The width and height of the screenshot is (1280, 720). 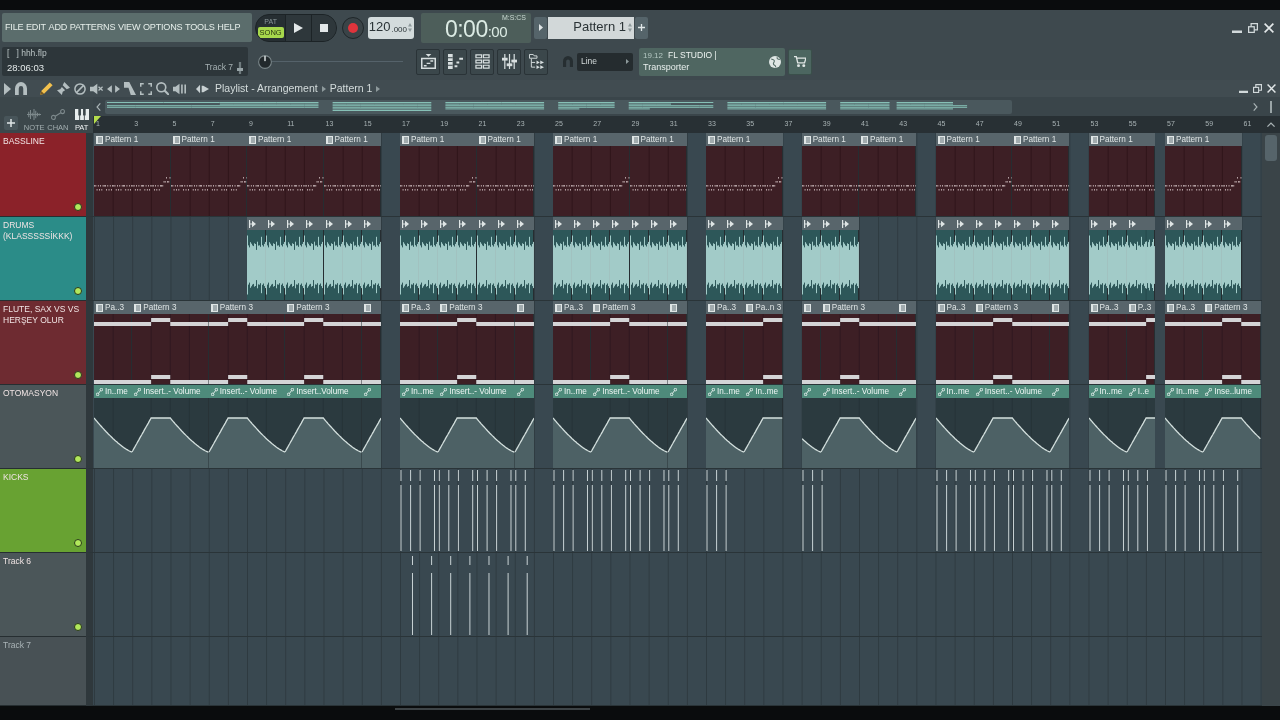 What do you see at coordinates (1271, 88) in the screenshot?
I see `close-icon` at bounding box center [1271, 88].